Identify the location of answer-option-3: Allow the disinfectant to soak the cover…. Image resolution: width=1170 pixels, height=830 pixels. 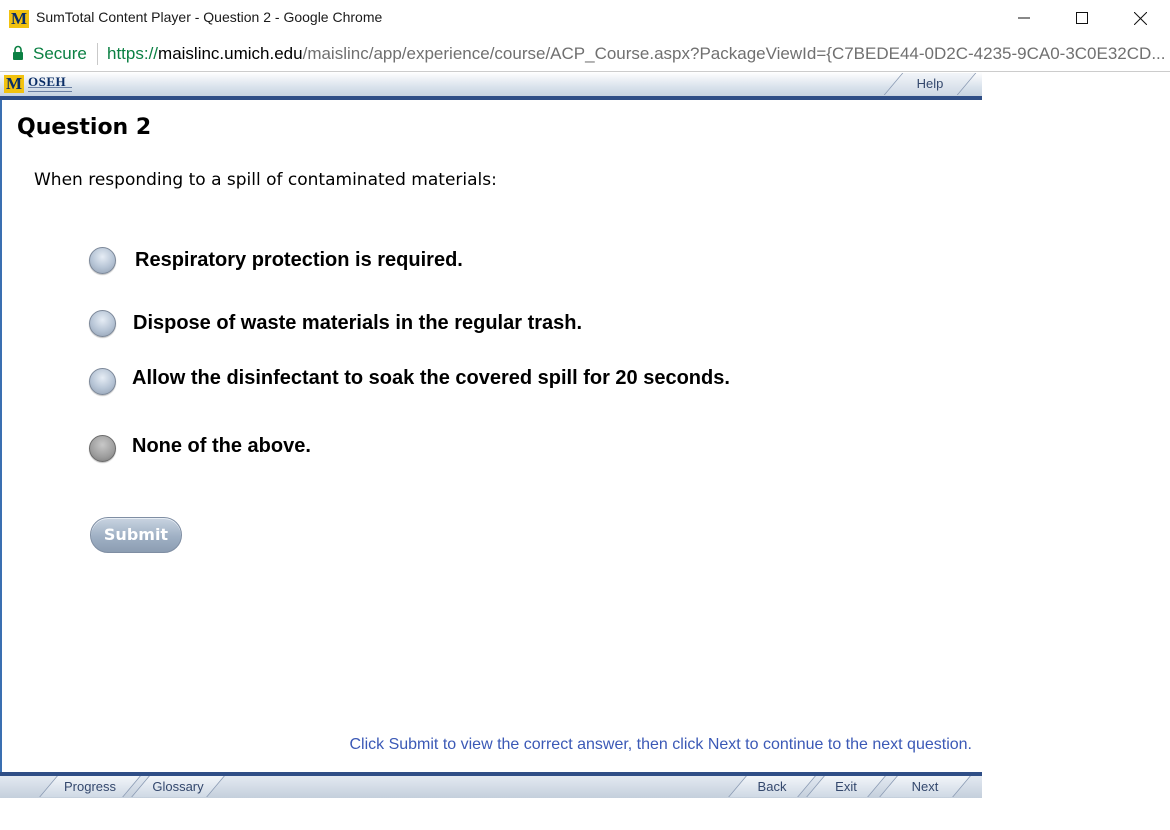
(409, 381).